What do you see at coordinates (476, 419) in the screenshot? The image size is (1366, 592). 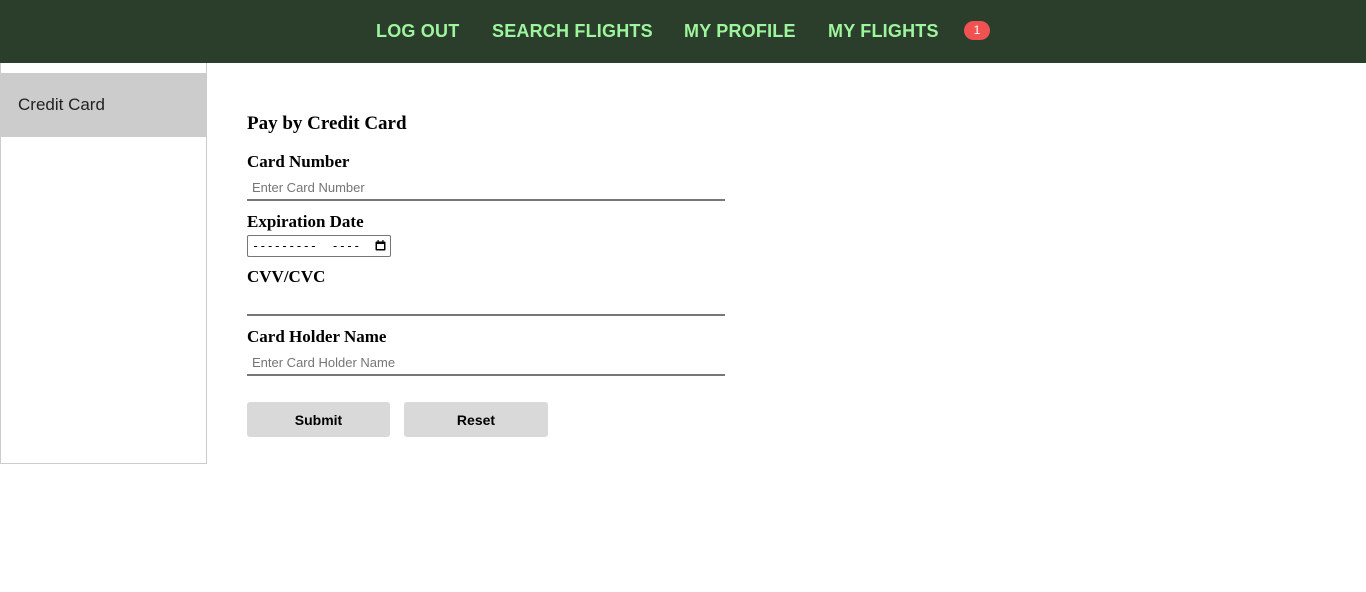 I see `reset-button: Reset` at bounding box center [476, 419].